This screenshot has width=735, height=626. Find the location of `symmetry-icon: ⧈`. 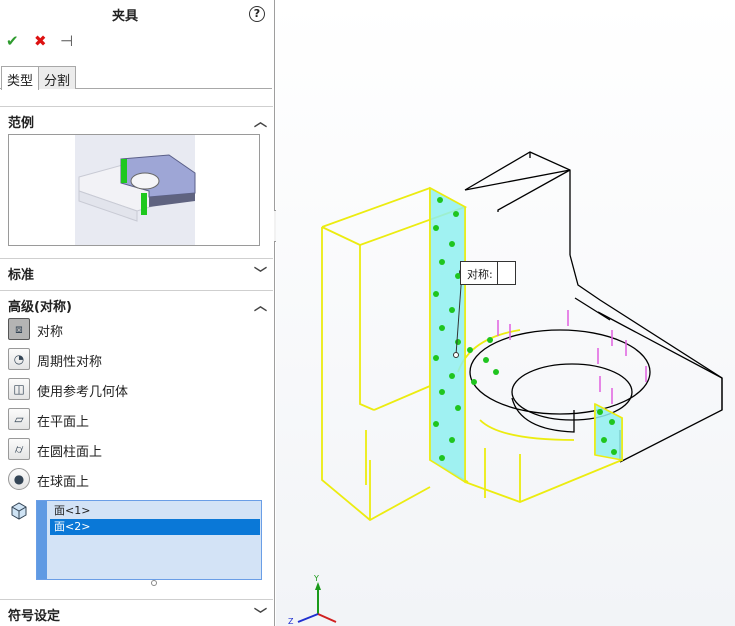

symmetry-icon: ⧈ is located at coordinates (19, 329).